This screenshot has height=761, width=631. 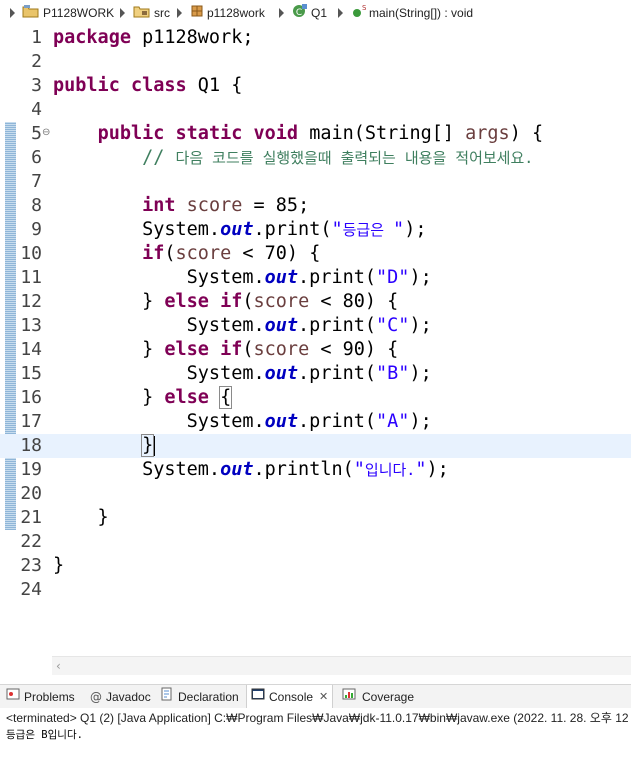 What do you see at coordinates (208, 697) in the screenshot?
I see `tab-label: Declaration` at bounding box center [208, 697].